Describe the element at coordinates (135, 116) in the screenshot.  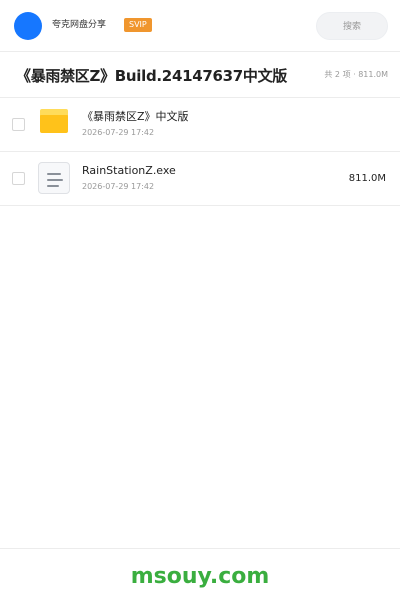
I see `file-name: 《暴雨禁区Z》中文版` at that location.